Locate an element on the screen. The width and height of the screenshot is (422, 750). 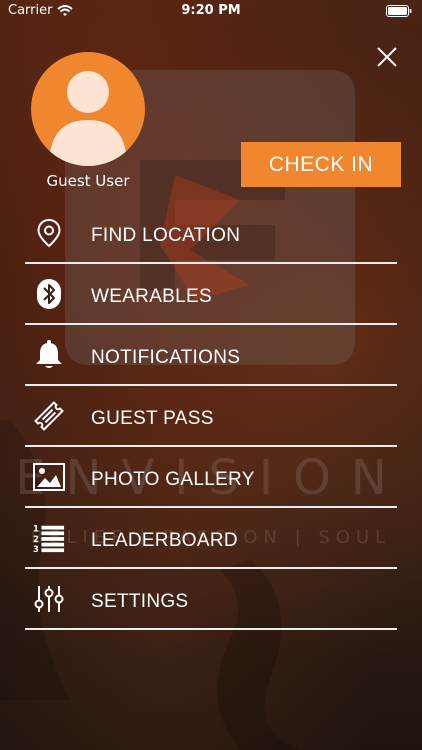
menu-item-find-location: FIND LOCATION is located at coordinates (211, 233).